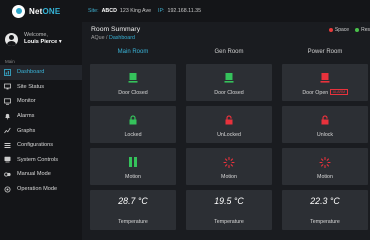 This screenshot has height=240, width=370. Describe the element at coordinates (11, 39) in the screenshot. I see `avatar` at that location.